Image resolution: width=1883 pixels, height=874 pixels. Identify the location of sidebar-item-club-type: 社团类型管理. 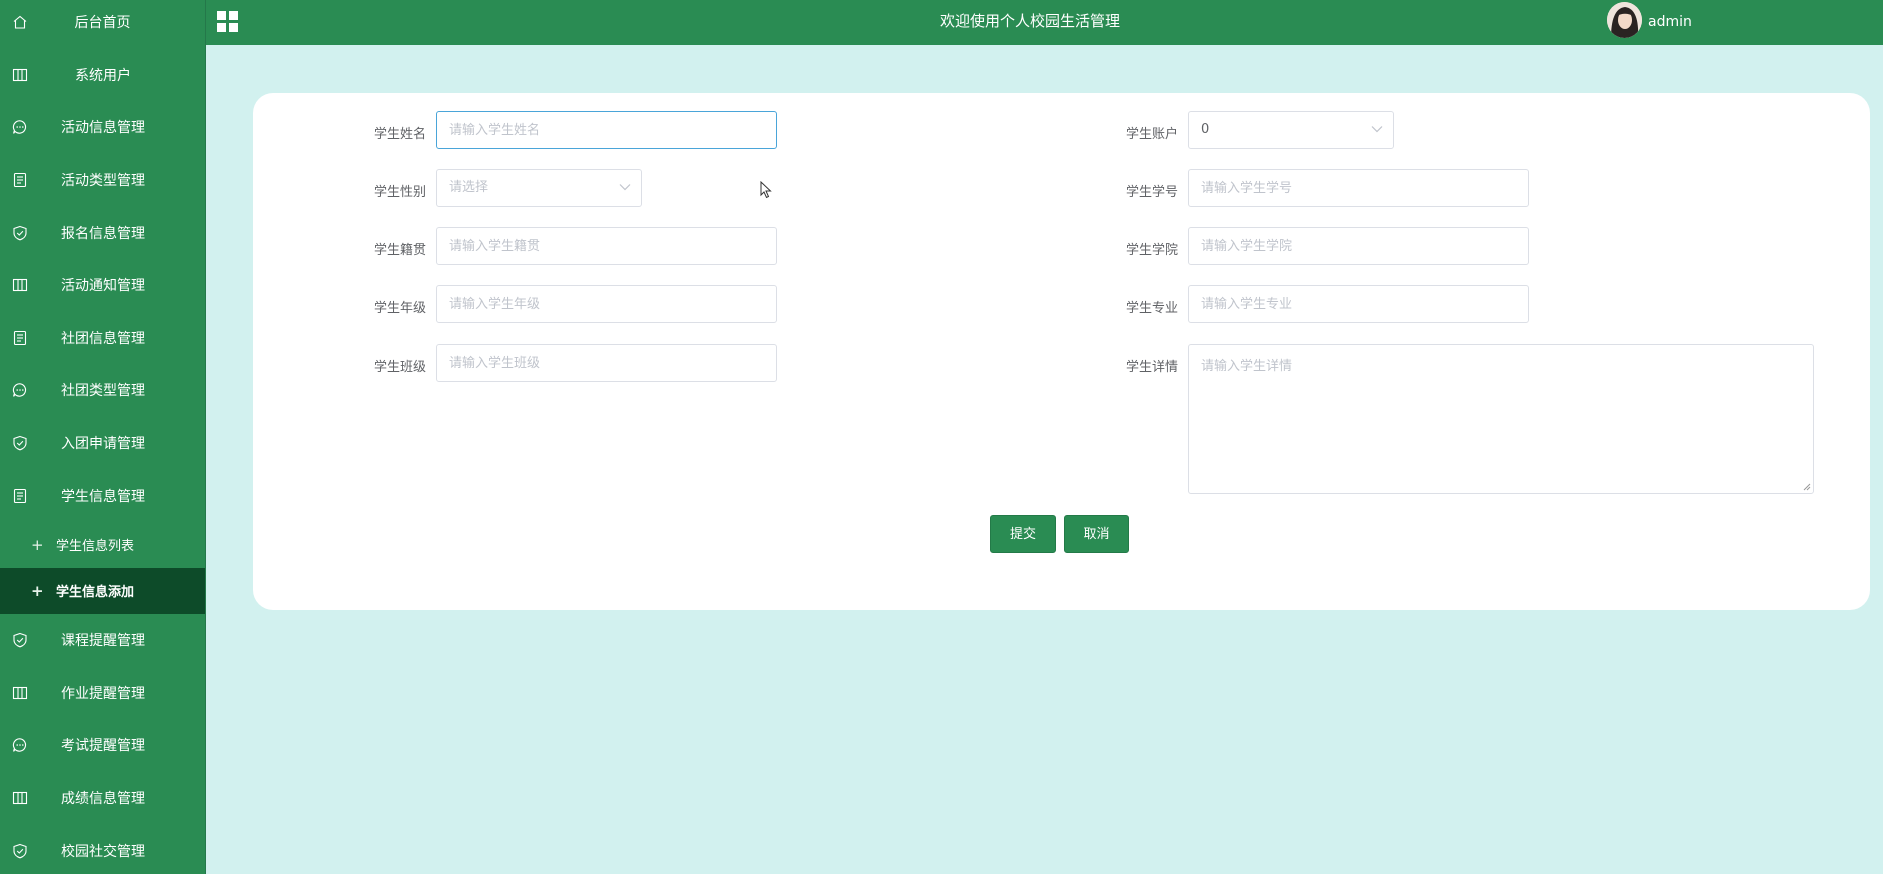
(102, 390).